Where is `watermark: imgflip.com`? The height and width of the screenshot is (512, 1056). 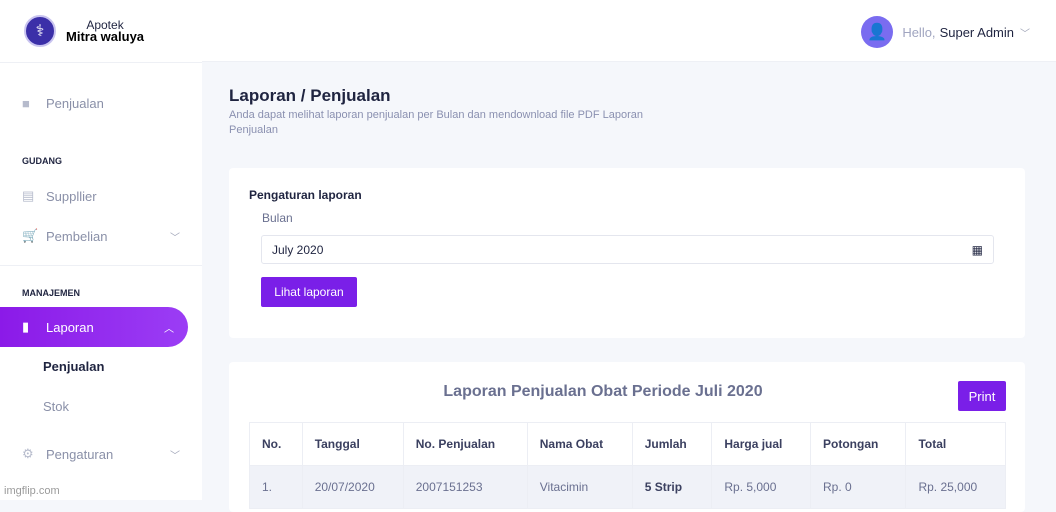
watermark: imgflip.com is located at coordinates (32, 491).